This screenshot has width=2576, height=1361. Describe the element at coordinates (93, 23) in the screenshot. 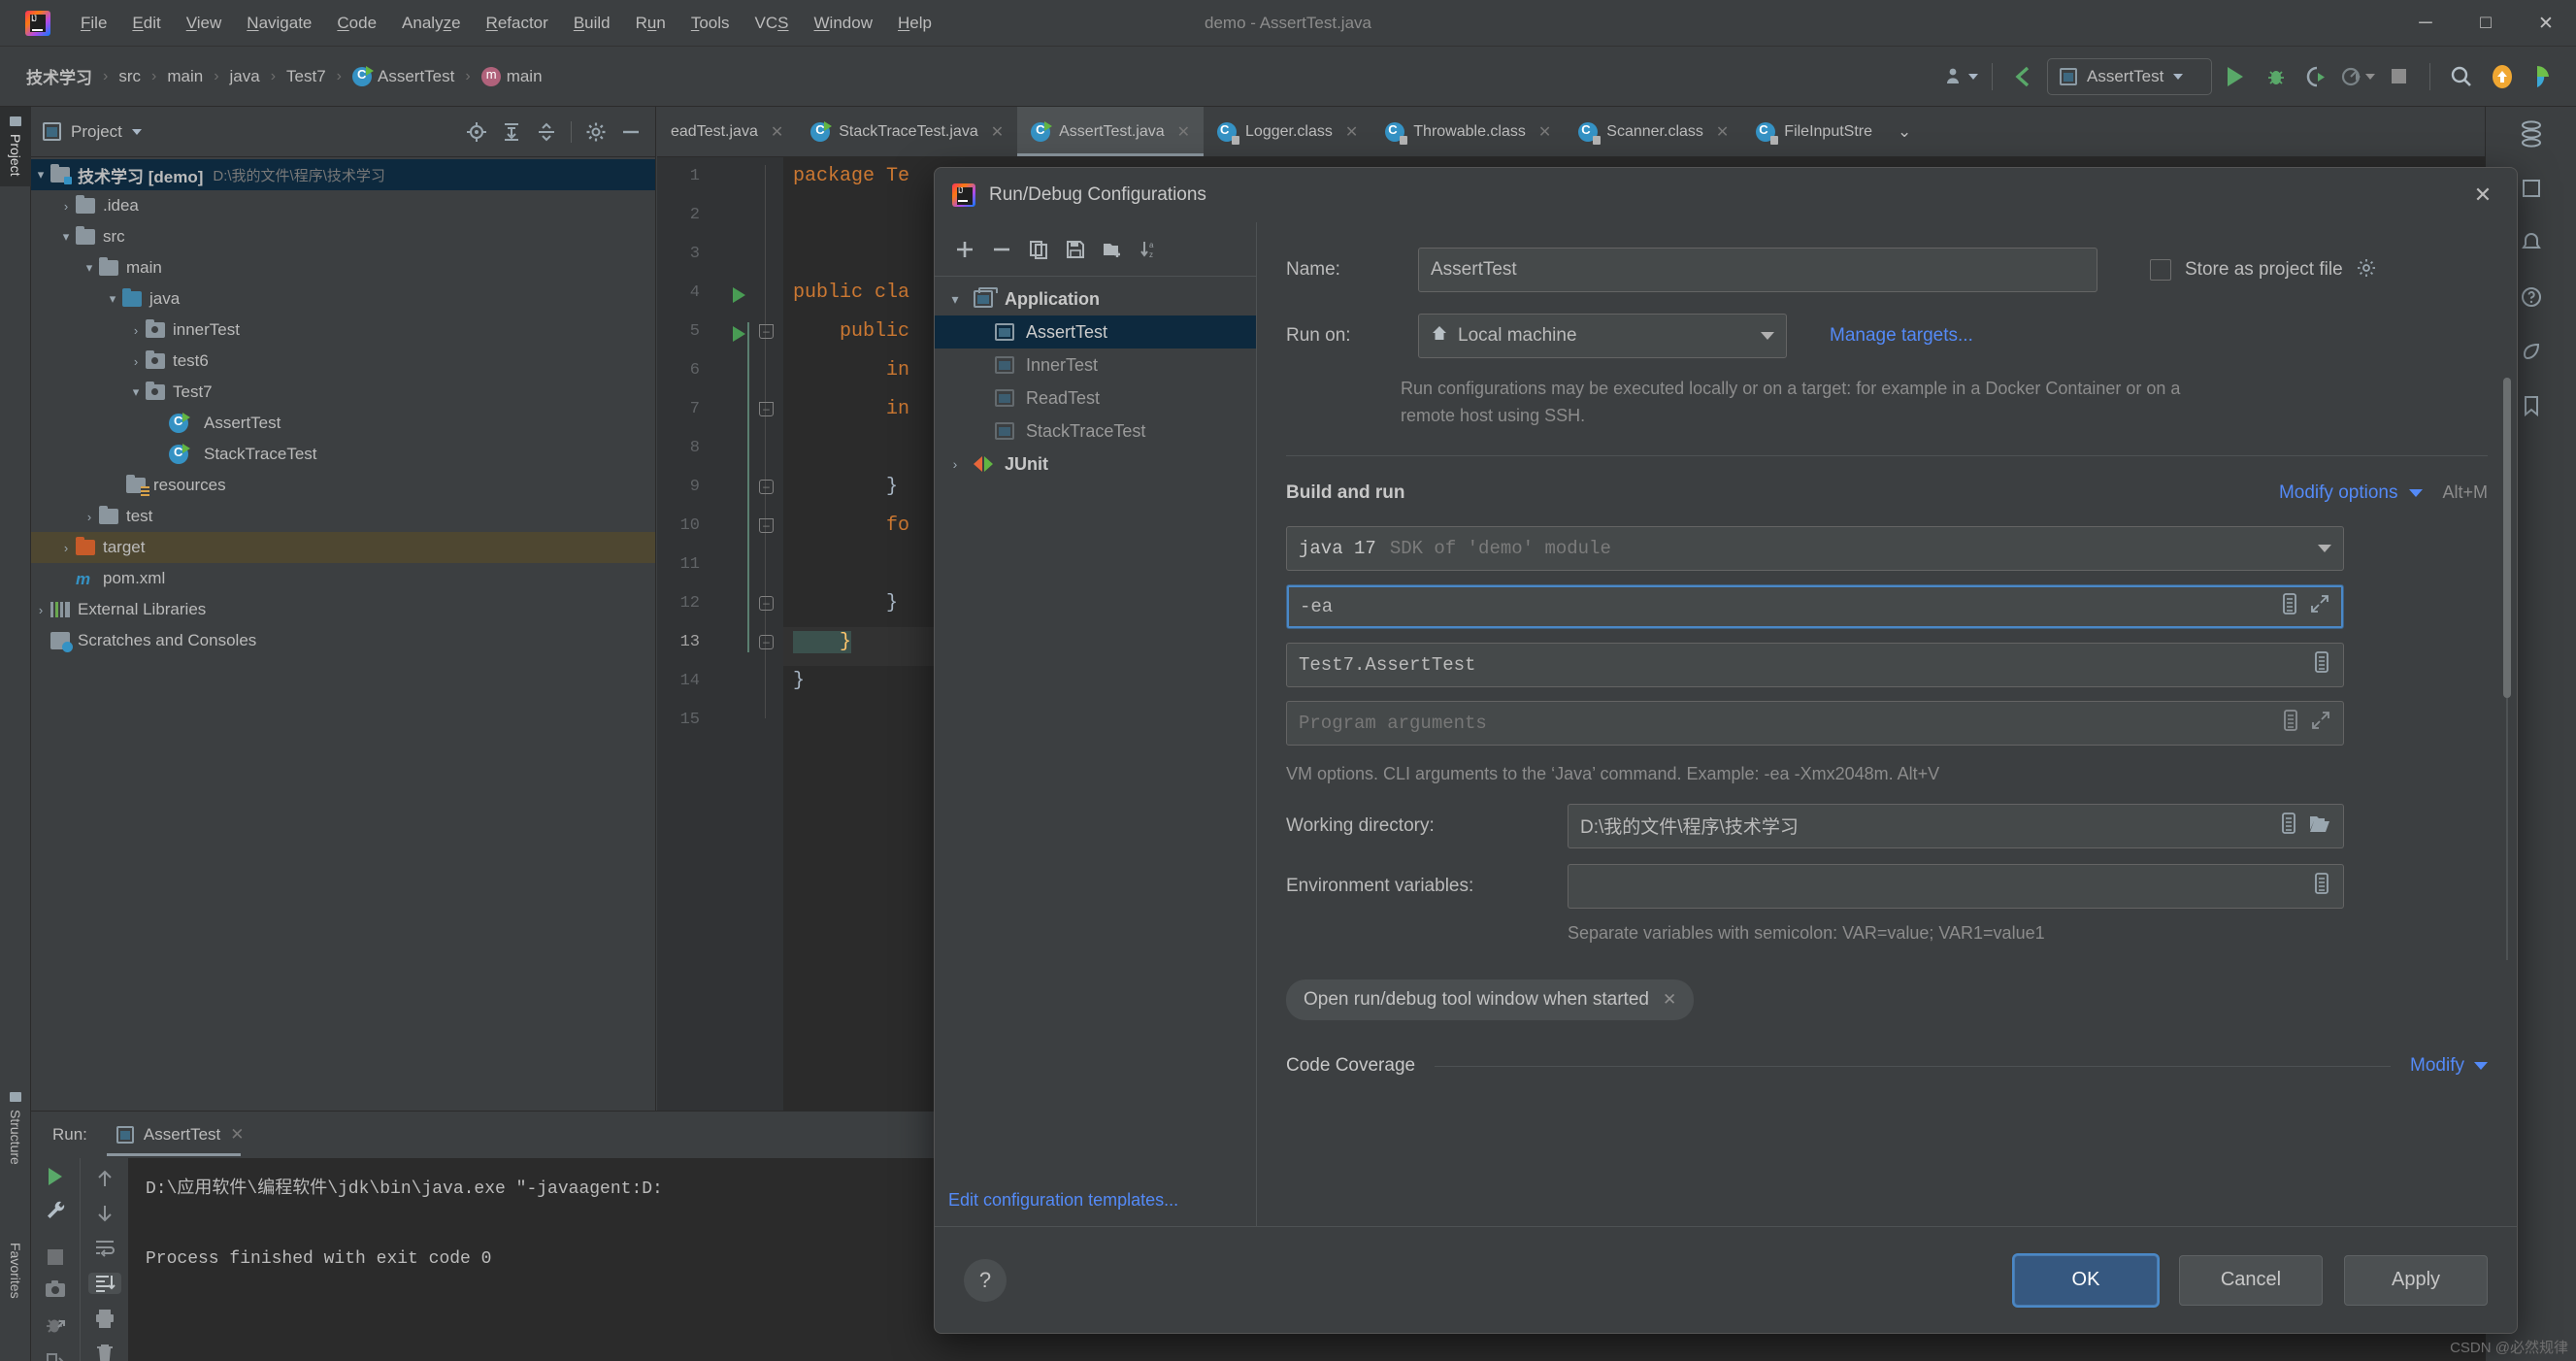

I see `menu-item-file: File` at that location.